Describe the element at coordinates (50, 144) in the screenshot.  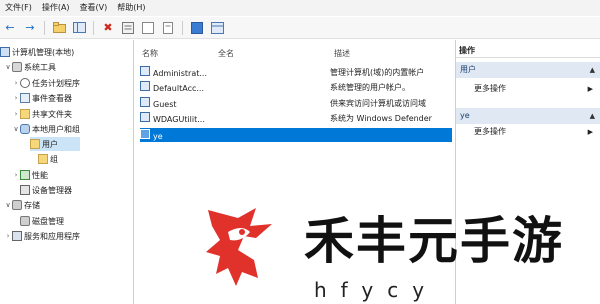
I see `tree-label-users: 用户` at that location.